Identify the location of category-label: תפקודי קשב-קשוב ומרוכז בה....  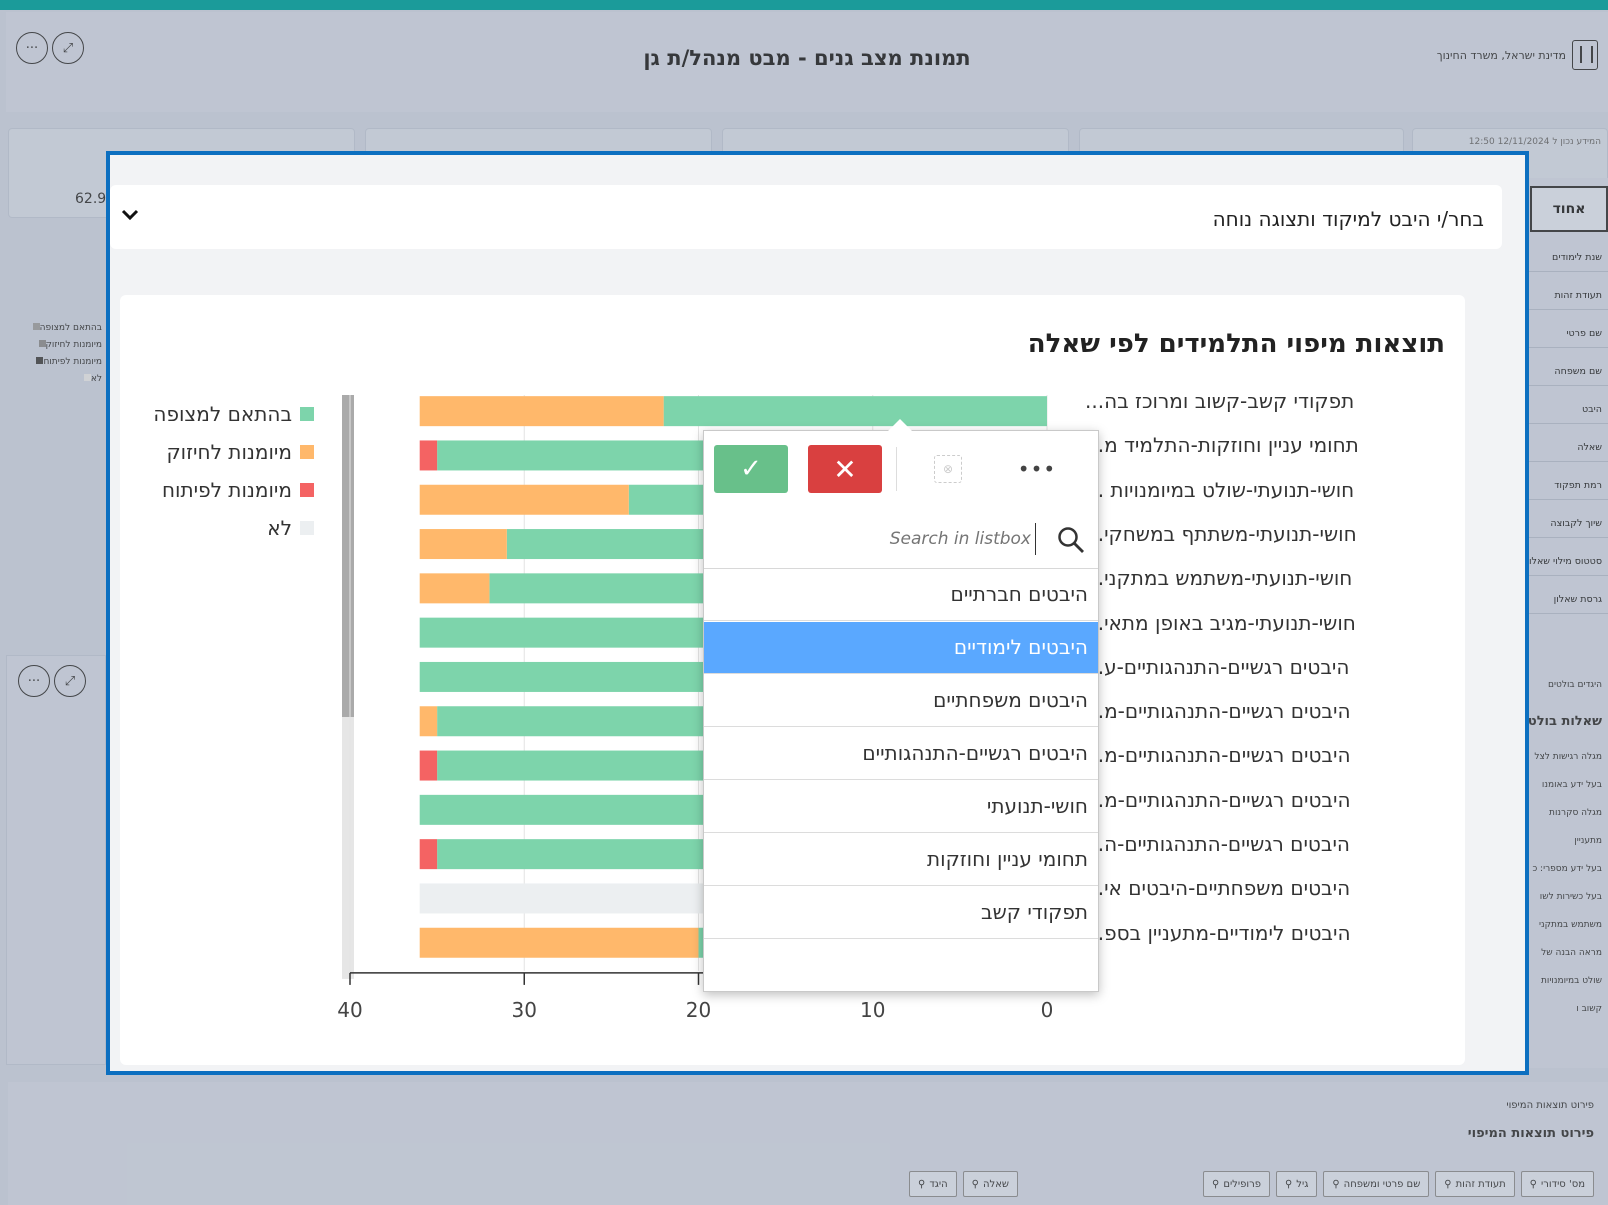
(1220, 401).